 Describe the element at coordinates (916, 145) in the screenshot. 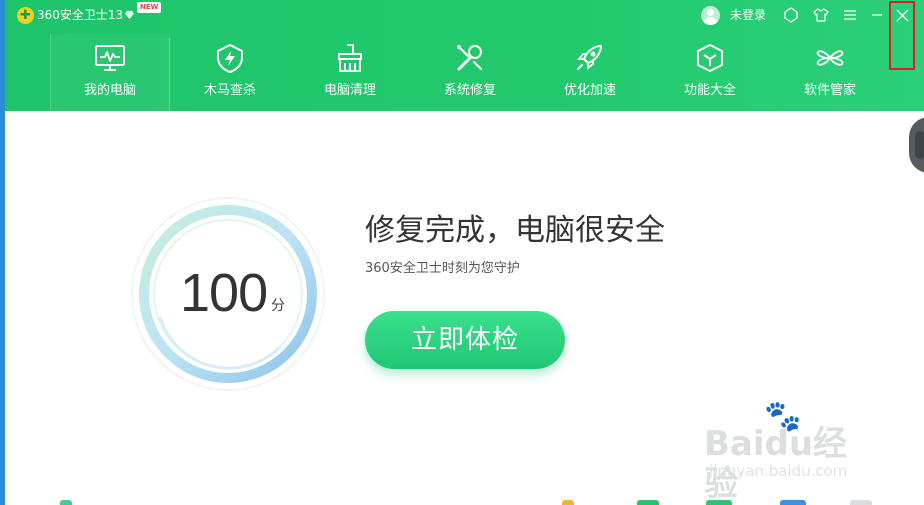

I see `side-float-widget` at that location.